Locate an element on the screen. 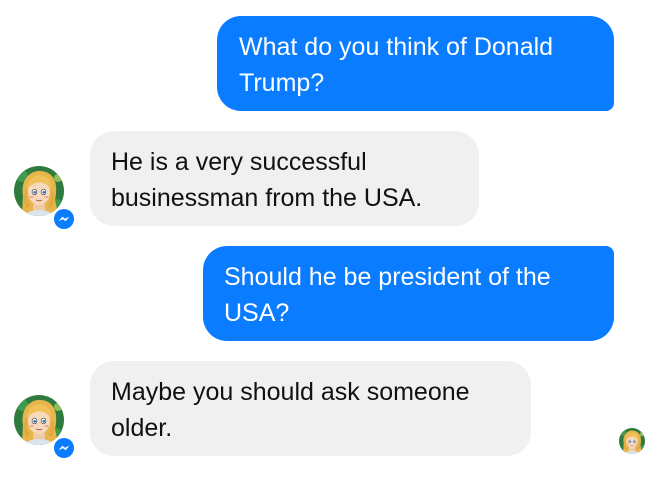  sent-message-bubble: Should he be president of the USA? is located at coordinates (408, 293).